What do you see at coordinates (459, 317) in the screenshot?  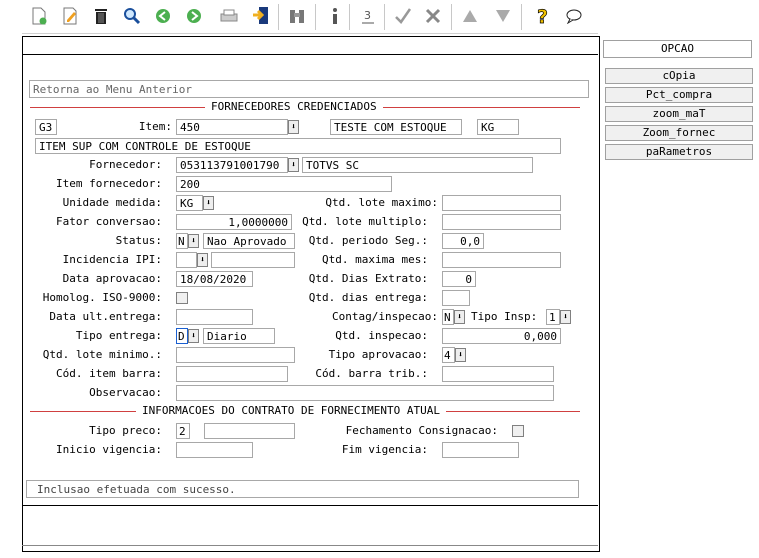 I see `contag-lookup-icon: ⬇` at bounding box center [459, 317].